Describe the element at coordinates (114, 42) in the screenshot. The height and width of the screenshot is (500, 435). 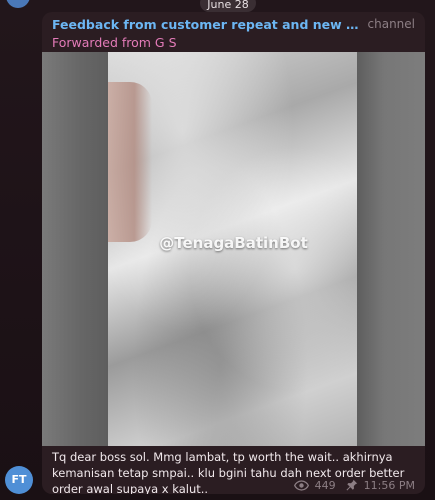
I see `forwarded-from-label: Forwarded from G S` at that location.